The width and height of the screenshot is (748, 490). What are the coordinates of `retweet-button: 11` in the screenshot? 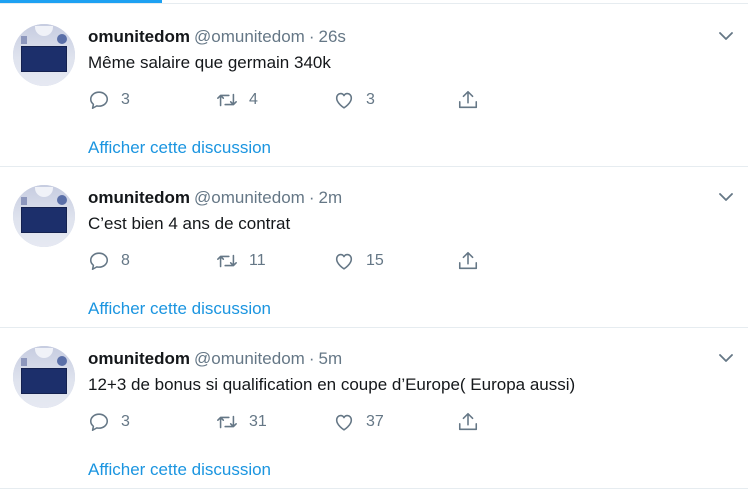 It's located at (241, 261).